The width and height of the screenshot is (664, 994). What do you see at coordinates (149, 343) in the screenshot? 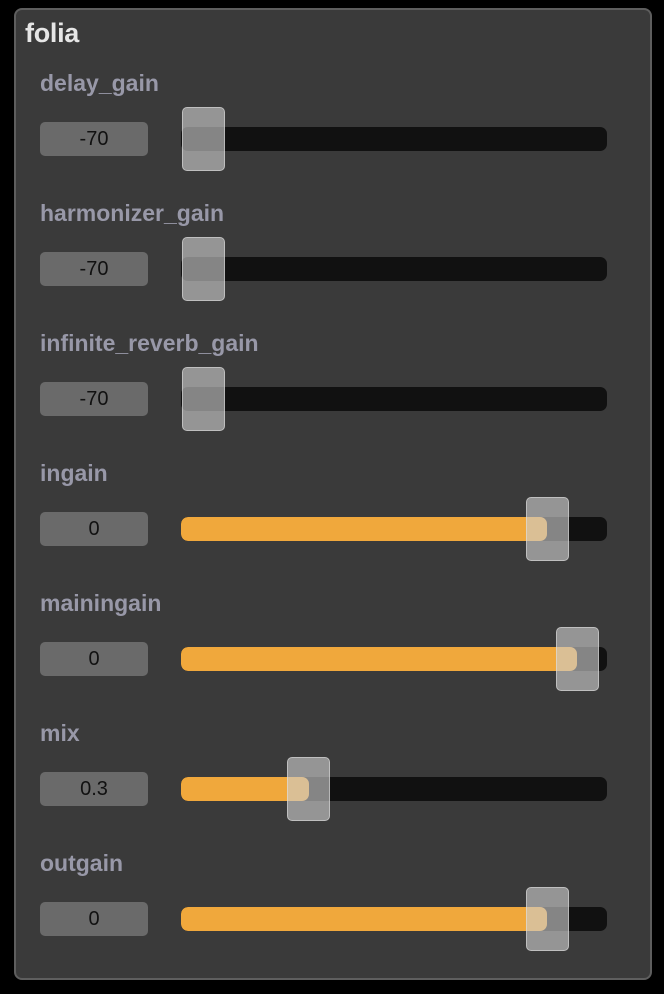
I see `slider-label: infinite_reverb_gain` at bounding box center [149, 343].